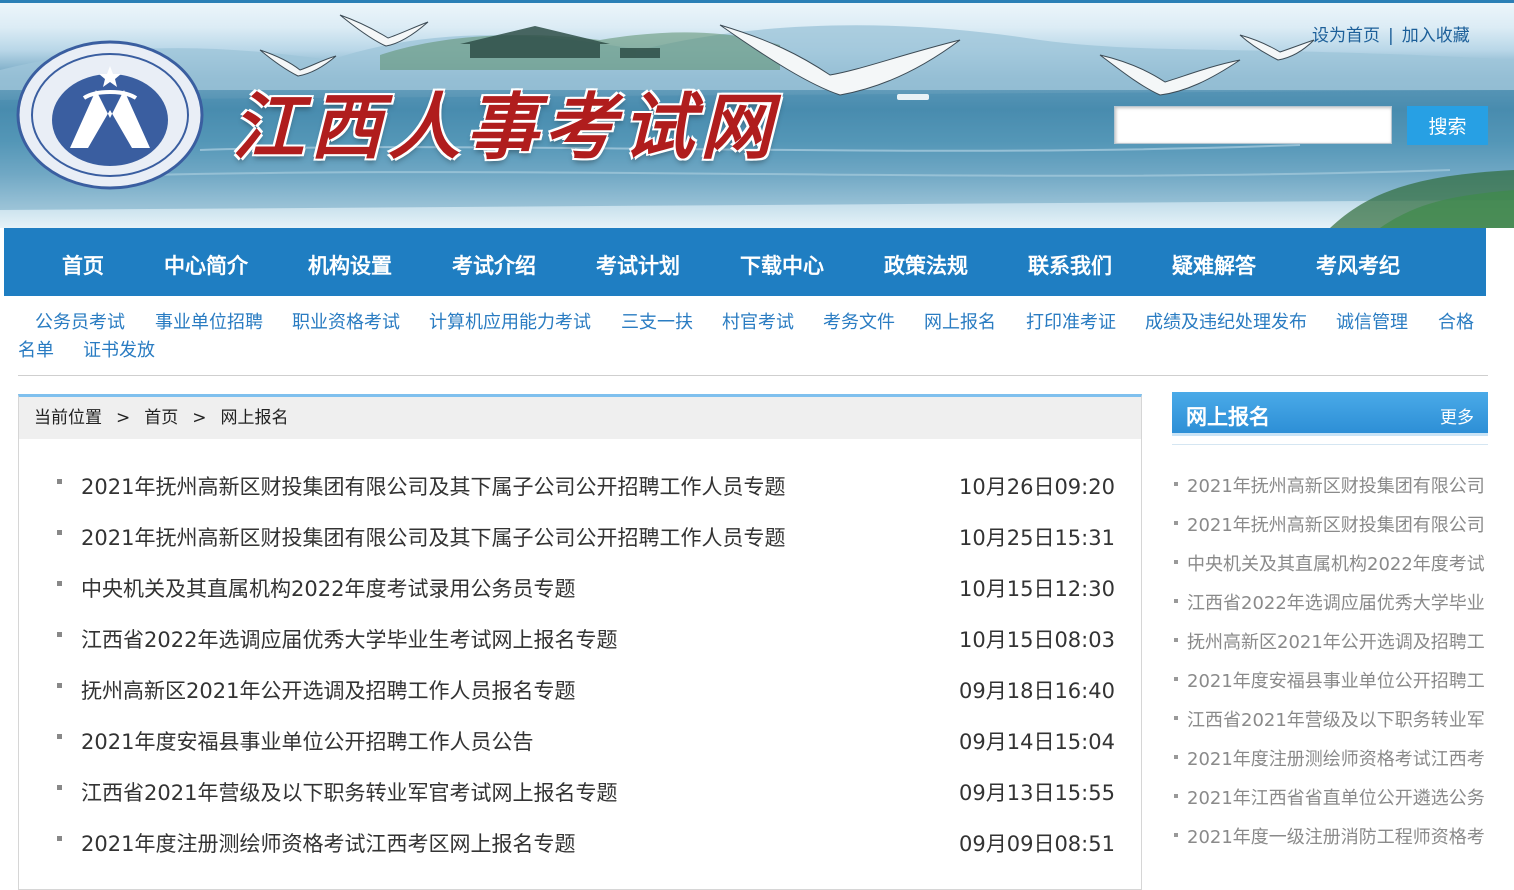 The height and width of the screenshot is (890, 1514). Describe the element at coordinates (960, 323) in the screenshot. I see `subnav-online-registration: 网上报名` at that location.